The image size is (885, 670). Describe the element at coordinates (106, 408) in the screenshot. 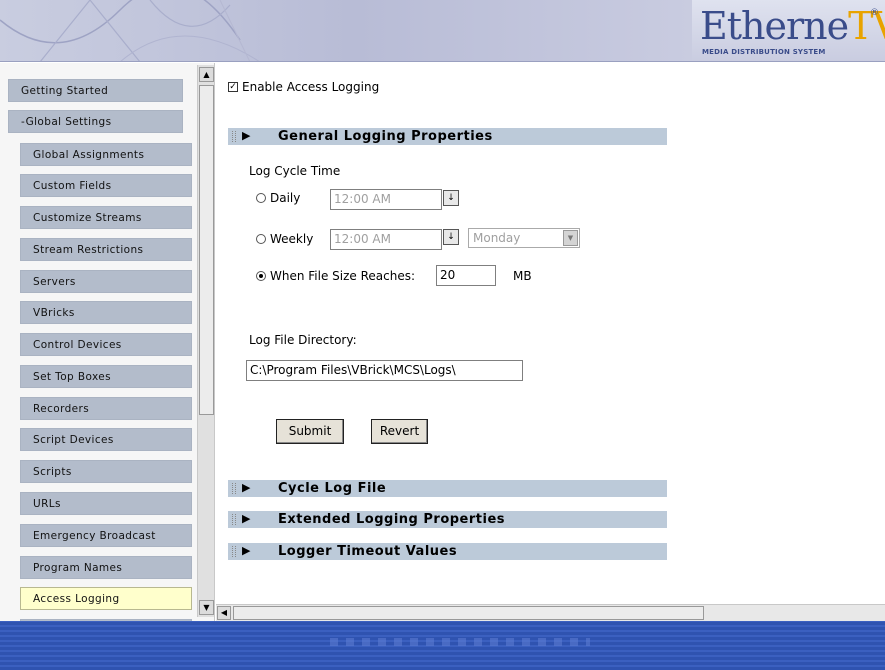

I see `sidebar-item-recorders: Recorders` at that location.